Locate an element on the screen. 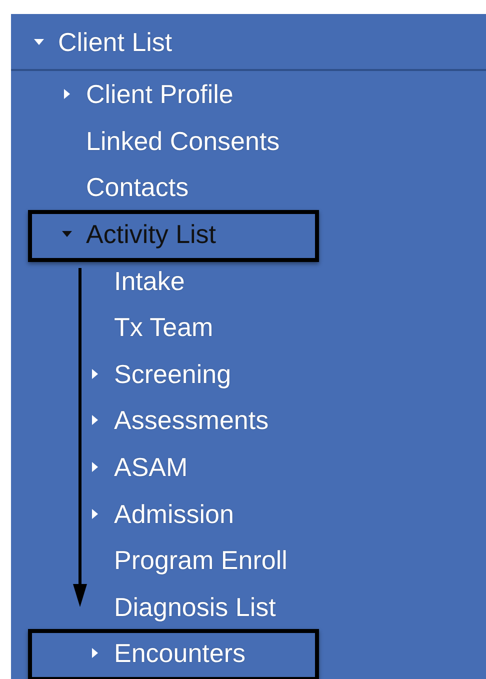 The height and width of the screenshot is (679, 486). tree-item: Program Enroll is located at coordinates (201, 560).